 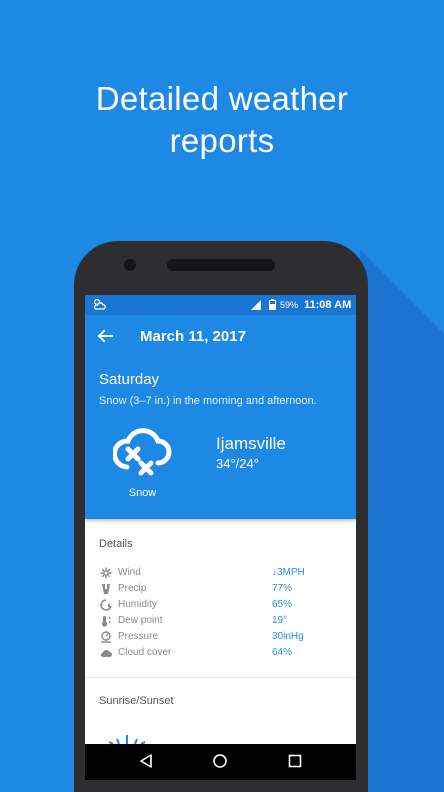 What do you see at coordinates (116, 544) in the screenshot?
I see `details-heading: Details` at bounding box center [116, 544].